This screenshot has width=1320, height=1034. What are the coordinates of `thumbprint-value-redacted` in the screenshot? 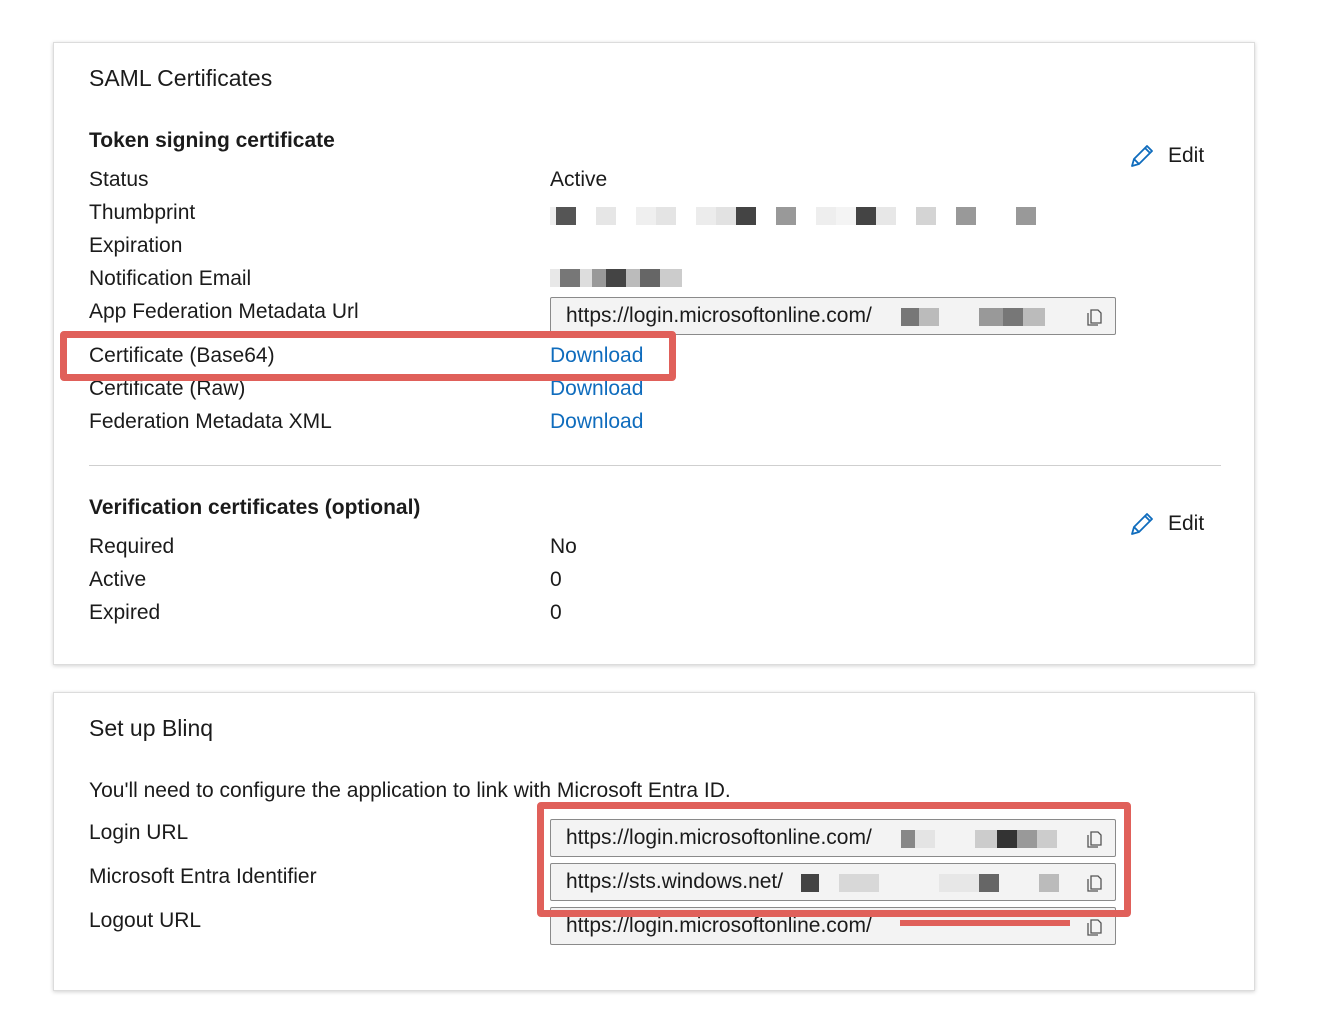 It's located at (793, 216).